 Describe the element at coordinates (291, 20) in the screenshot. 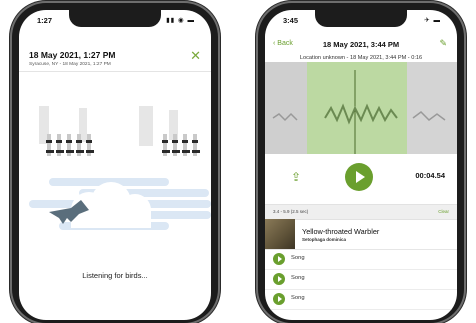

I see `status-time: 3:45` at that location.